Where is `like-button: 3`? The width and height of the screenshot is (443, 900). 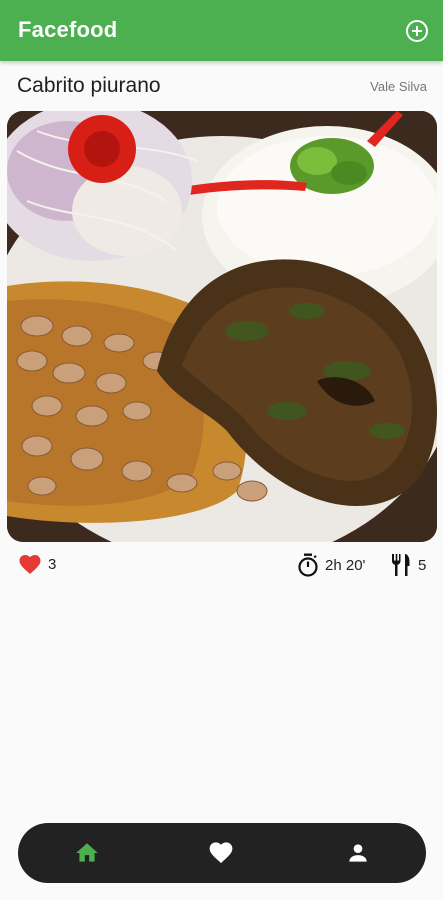
like-button: 3 is located at coordinates (37, 564).